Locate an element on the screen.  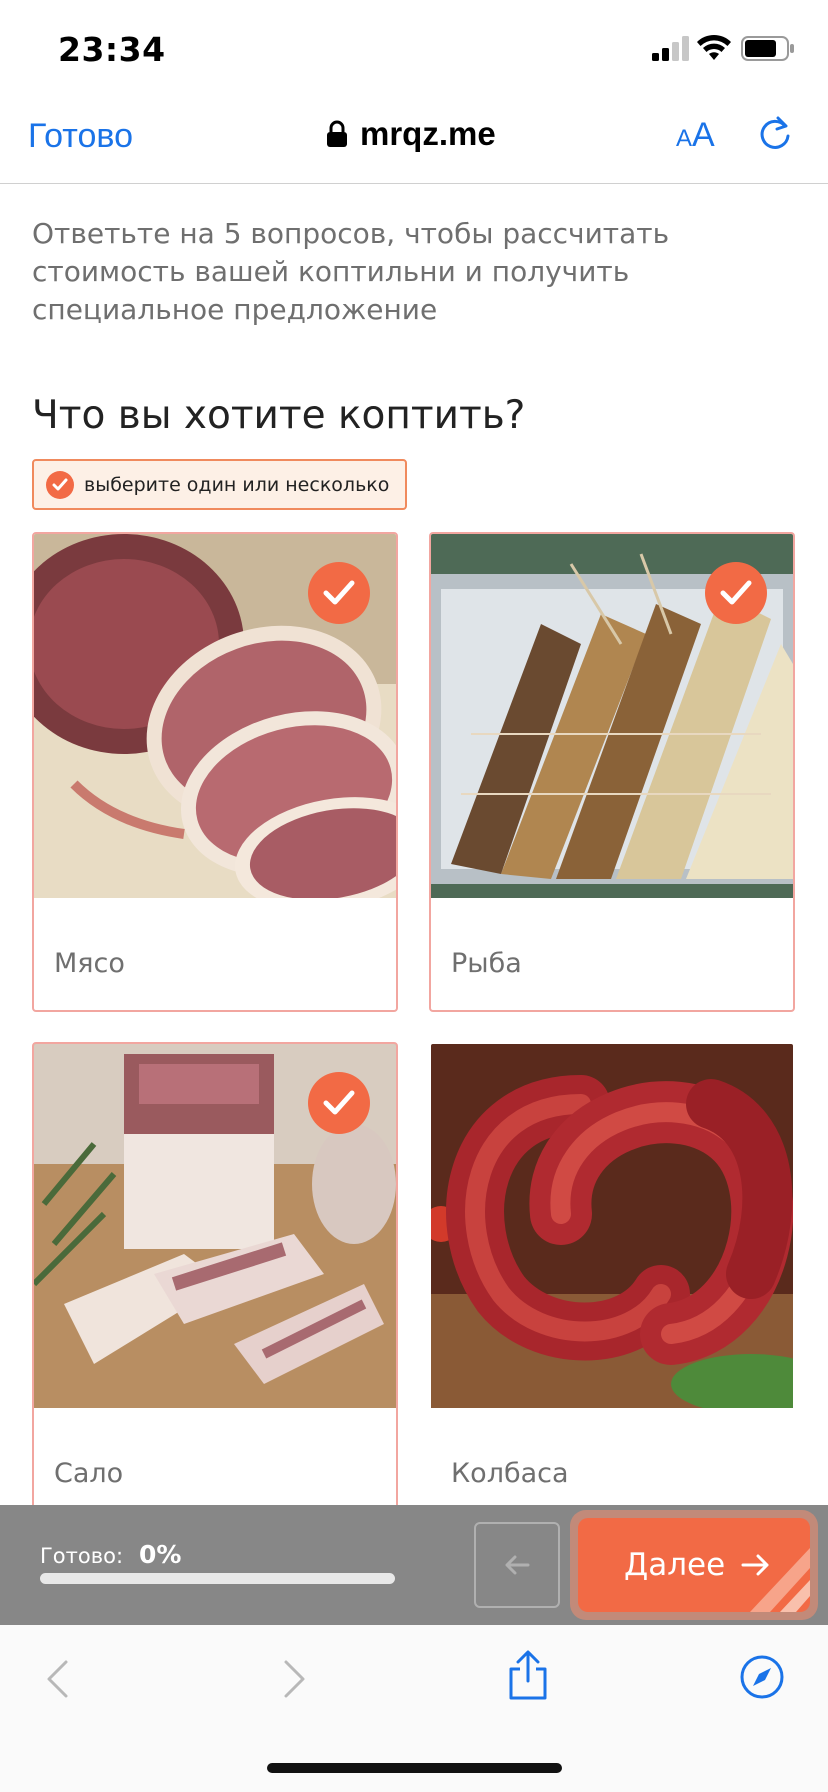
back-button is located at coordinates (517, 1565).